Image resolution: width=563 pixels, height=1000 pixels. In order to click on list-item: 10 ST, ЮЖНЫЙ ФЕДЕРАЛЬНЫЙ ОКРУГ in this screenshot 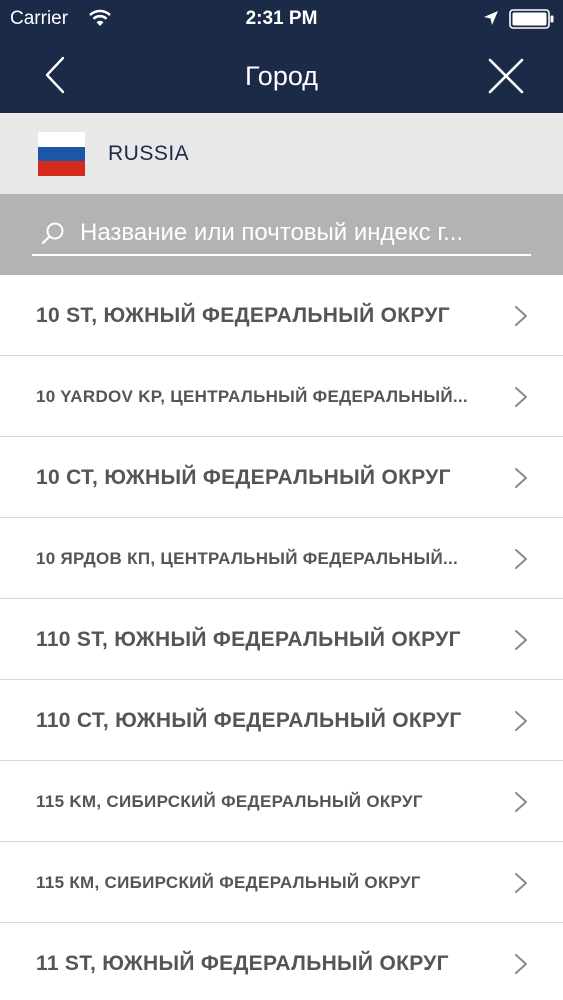, I will do `click(281, 315)`.